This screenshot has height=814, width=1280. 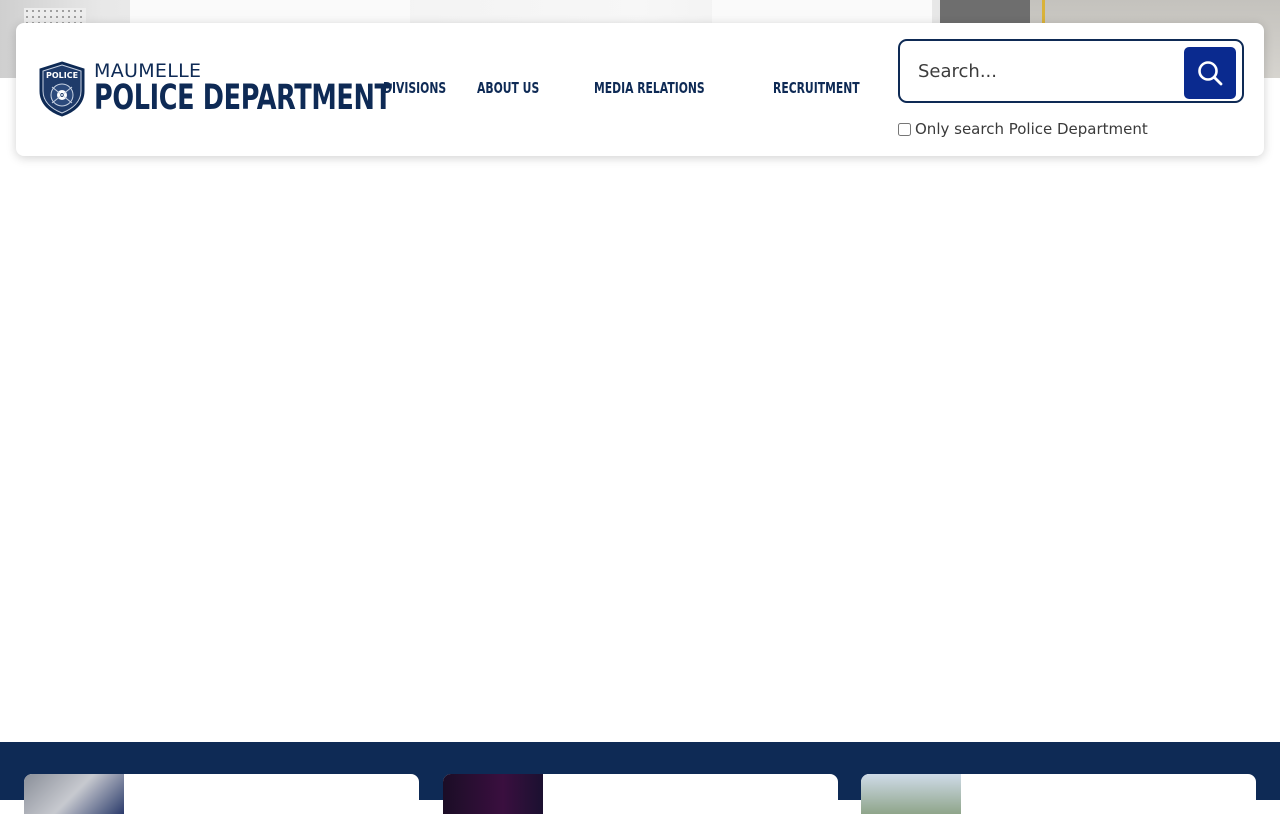 What do you see at coordinates (62, 75) in the screenshot?
I see `svg-text: POLICE` at bounding box center [62, 75].